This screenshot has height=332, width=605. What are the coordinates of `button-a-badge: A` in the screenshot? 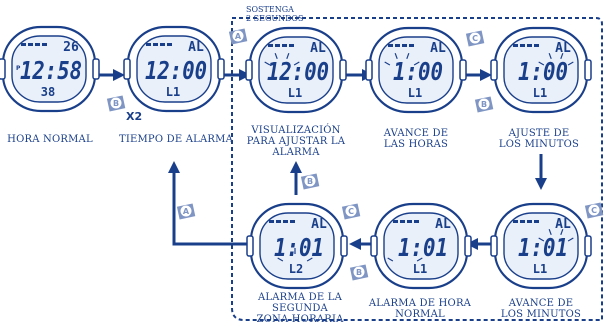 It's located at (186, 211).